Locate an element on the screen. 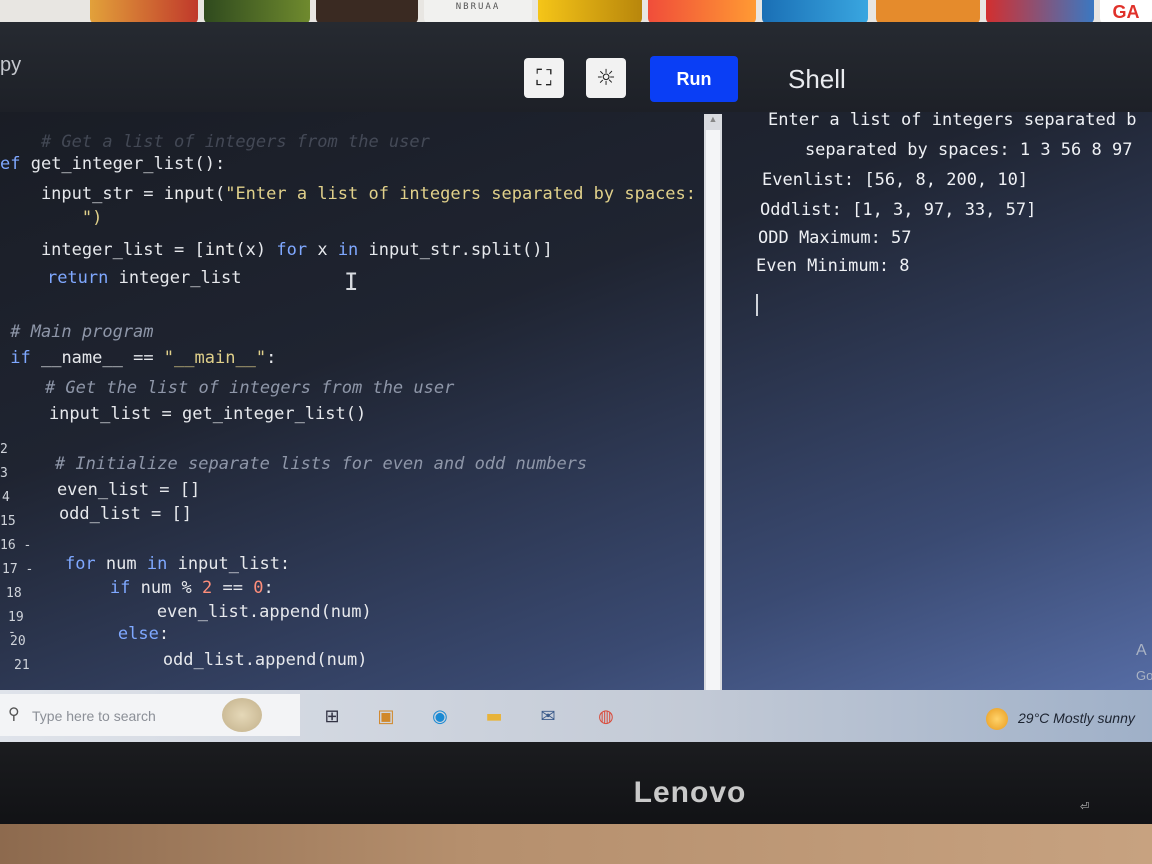 This screenshot has width=1152, height=864. activation-watermark: A is located at coordinates (1141, 650).